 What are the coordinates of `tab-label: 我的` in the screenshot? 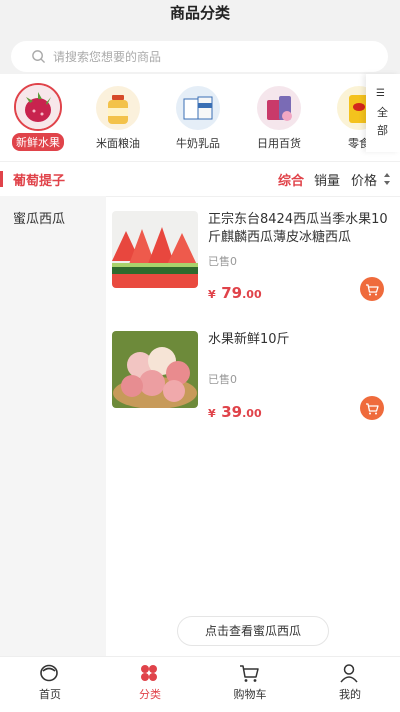 It's located at (350, 694).